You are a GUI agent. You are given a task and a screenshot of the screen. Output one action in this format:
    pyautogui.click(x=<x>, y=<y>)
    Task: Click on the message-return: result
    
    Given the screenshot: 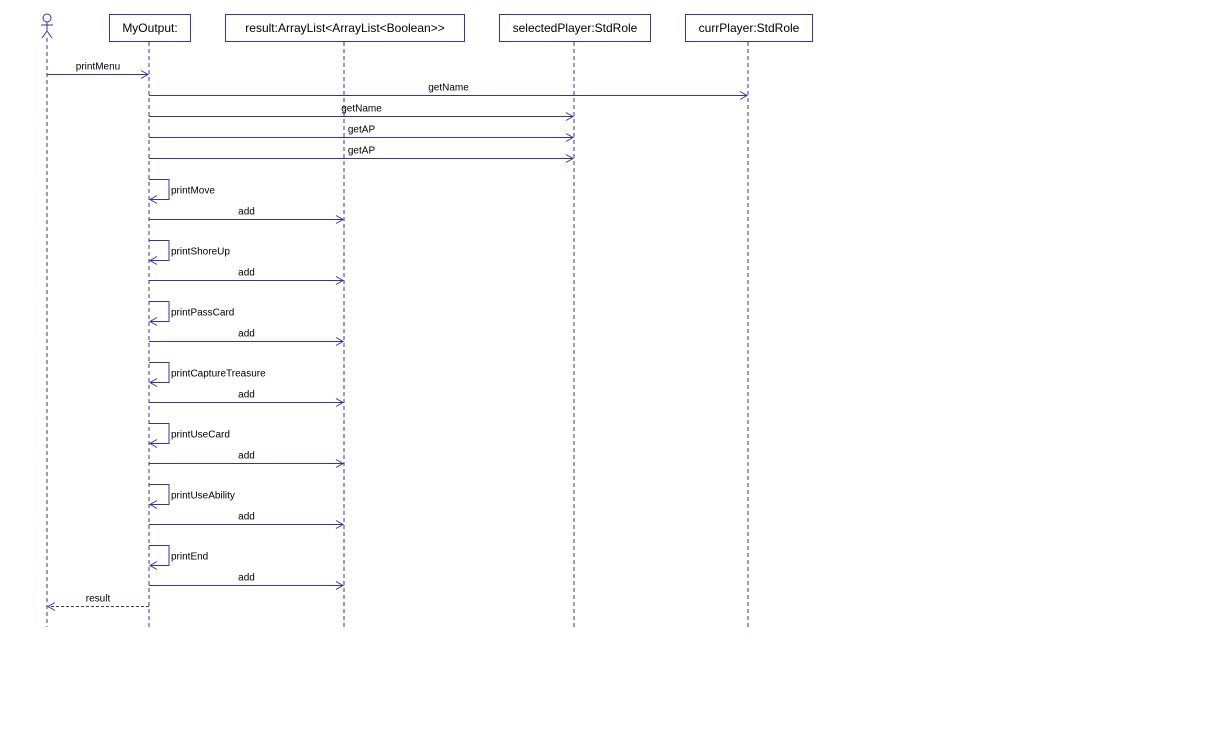 What is the action you would take?
    pyautogui.click(x=97, y=602)
    